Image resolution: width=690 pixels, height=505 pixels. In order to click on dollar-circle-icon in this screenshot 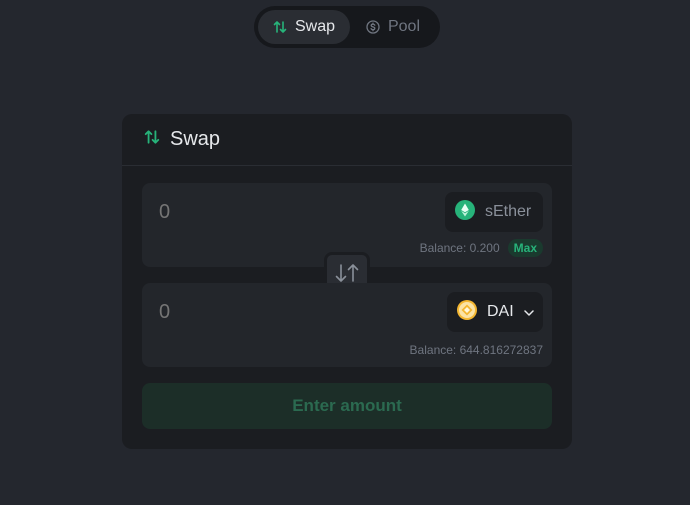, I will do `click(373, 27)`.